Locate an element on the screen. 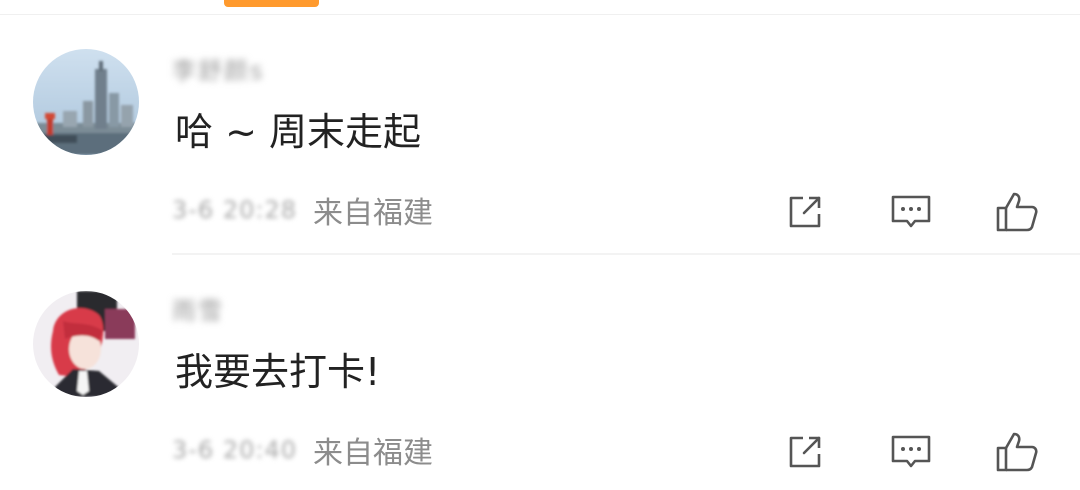 The image size is (1080, 490). username: 李舒颜s is located at coordinates (218, 68).